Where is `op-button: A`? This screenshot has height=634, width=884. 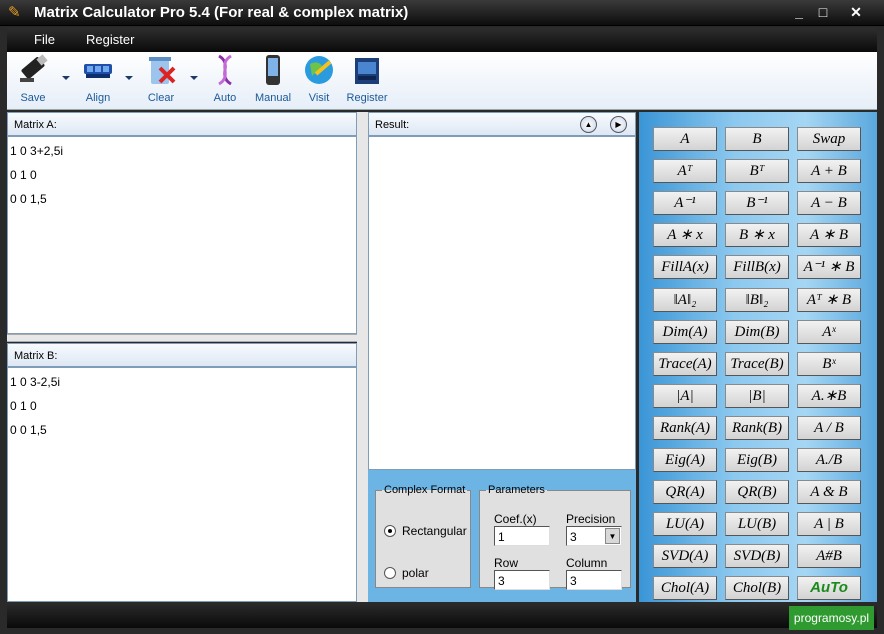 op-button: A is located at coordinates (685, 139).